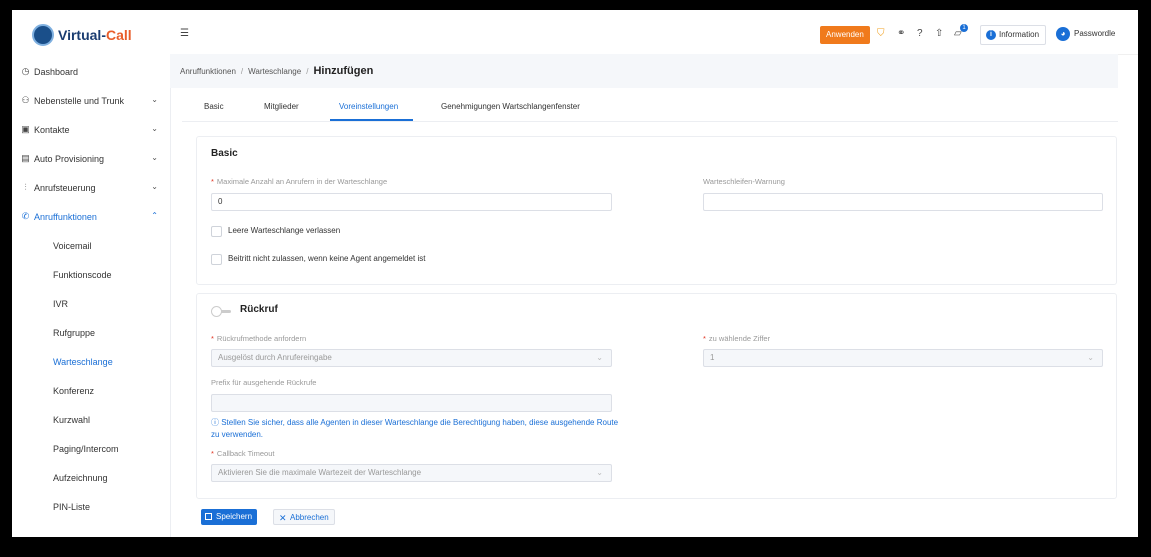 This screenshot has height=557, width=1151. I want to click on help-icon: ?, so click(920, 33).